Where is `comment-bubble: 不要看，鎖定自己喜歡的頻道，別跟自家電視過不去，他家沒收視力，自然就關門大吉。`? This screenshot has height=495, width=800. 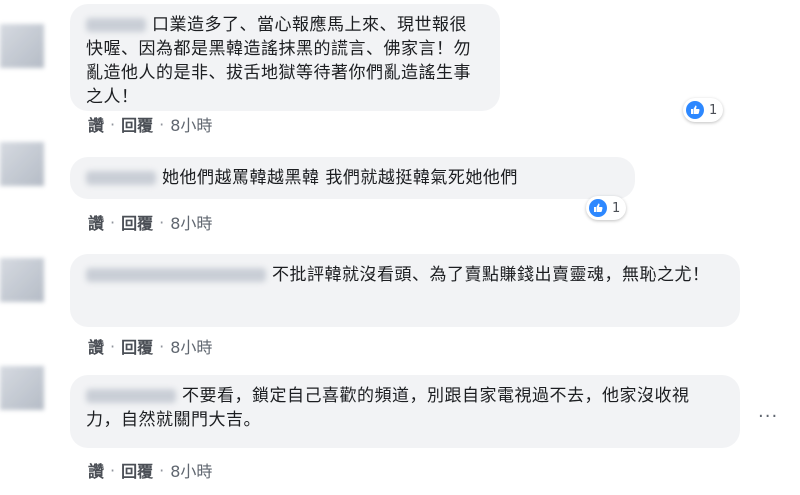 comment-bubble: 不要看，鎖定自己喜歡的頻道，別跟自家電視過不去，他家沒收視力，自然就關門大吉。 is located at coordinates (405, 411).